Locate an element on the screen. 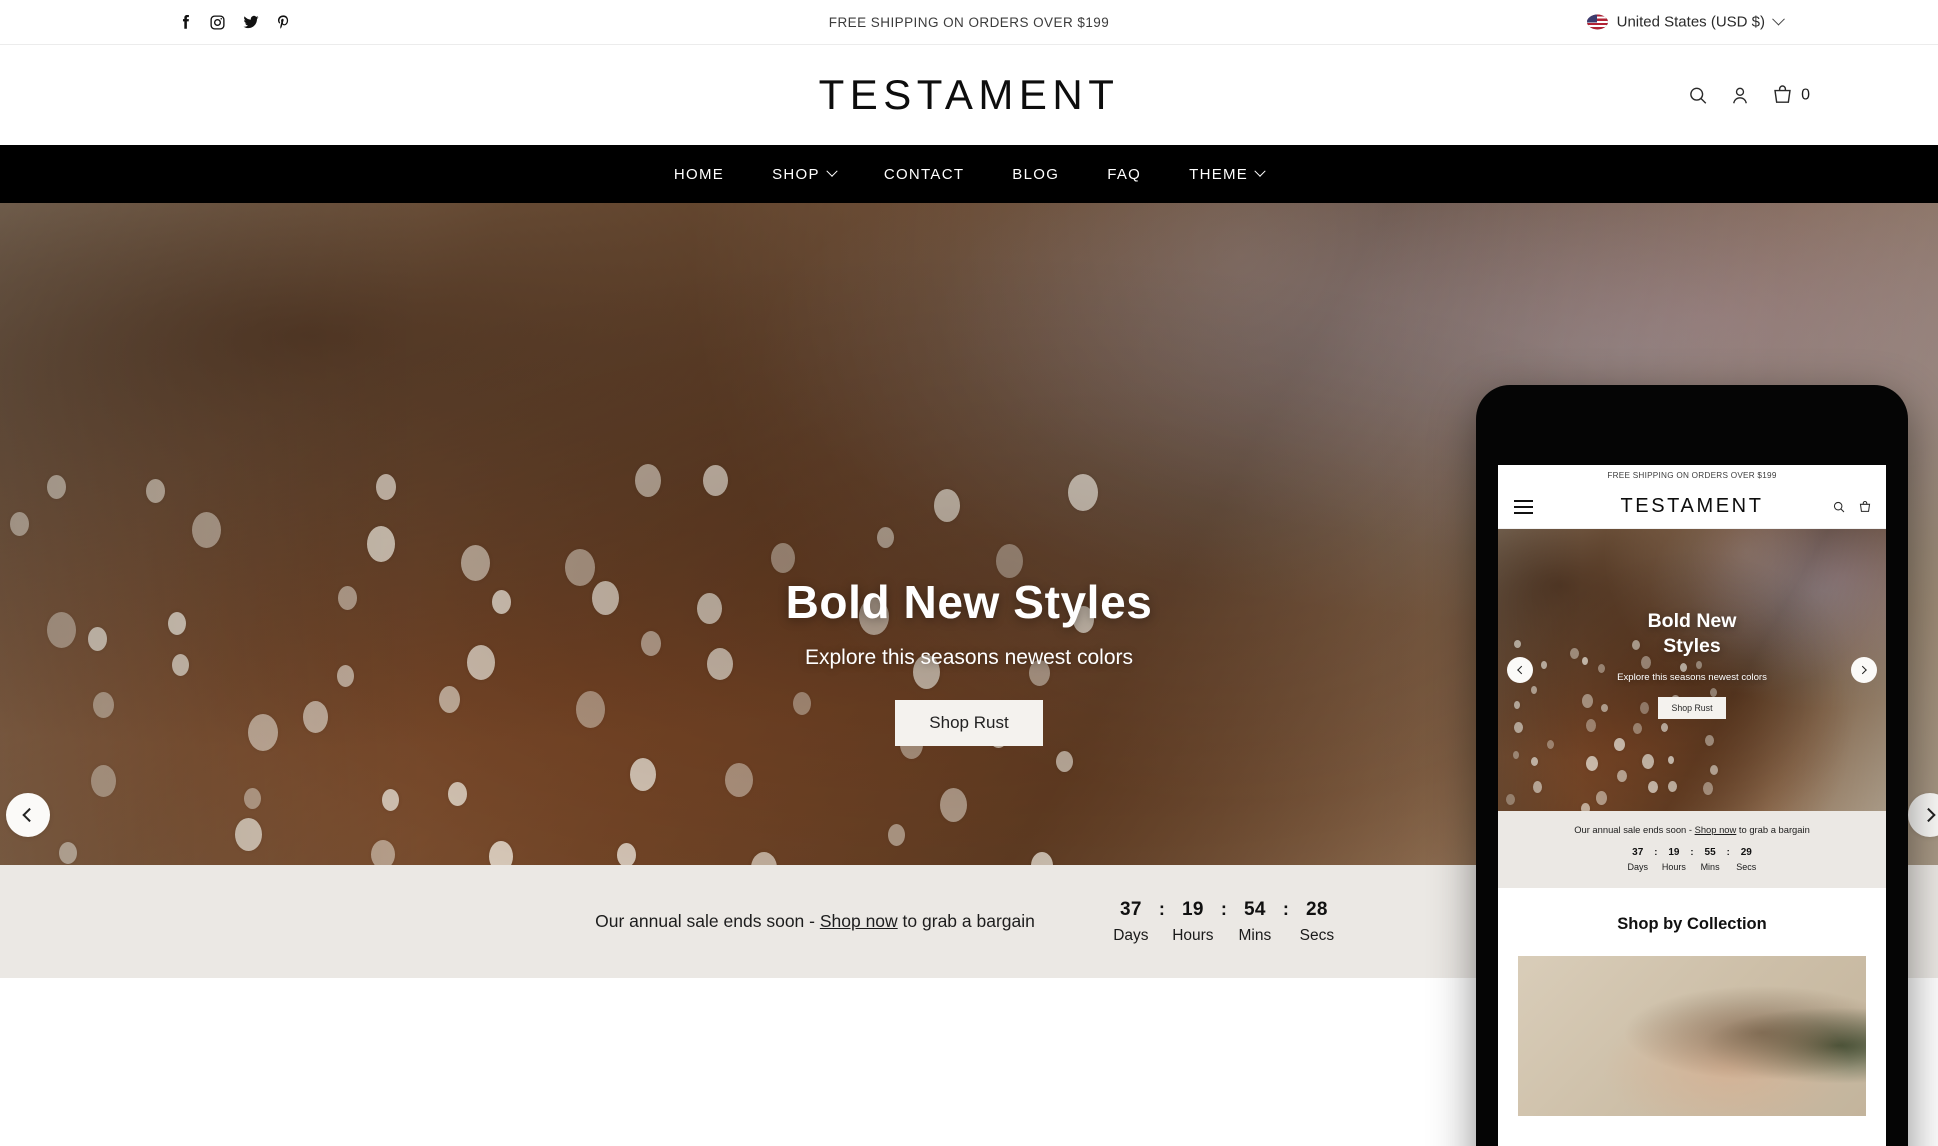 The image size is (1938, 1146). country-label: United States (USD $) is located at coordinates (1690, 22).